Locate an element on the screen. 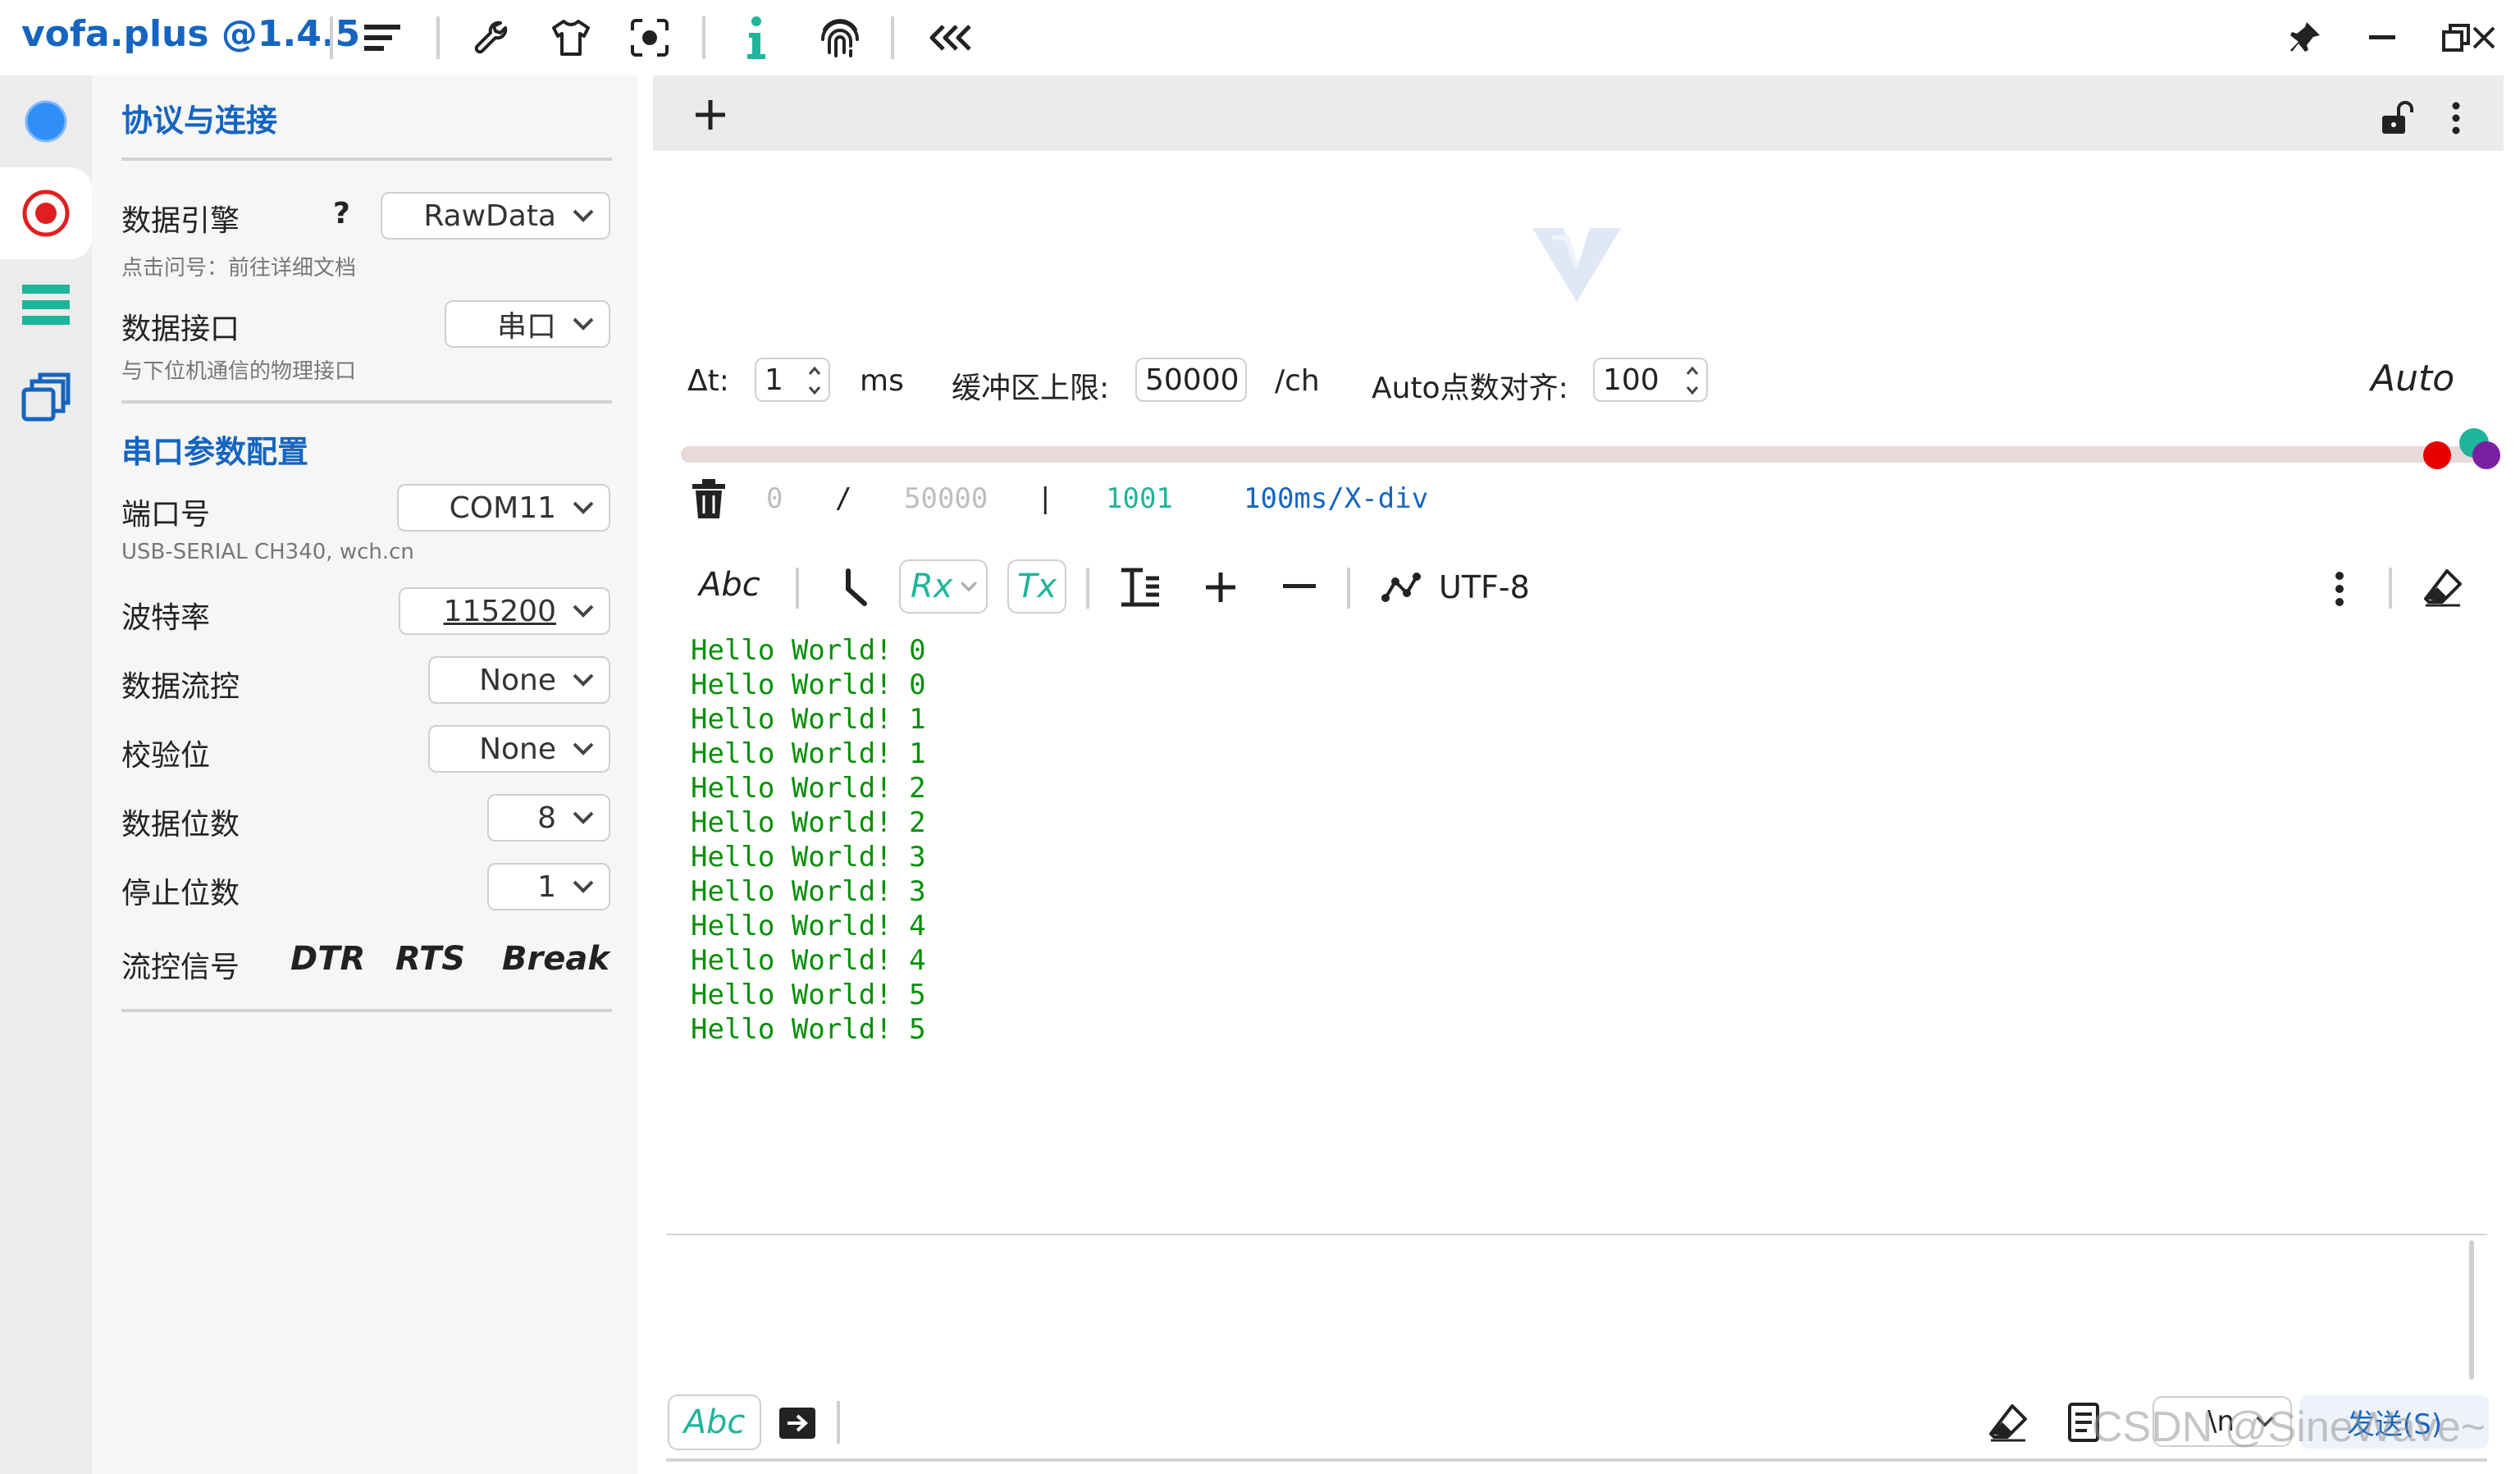 The height and width of the screenshot is (1474, 2520). points-count: 1001 is located at coordinates (1139, 498).